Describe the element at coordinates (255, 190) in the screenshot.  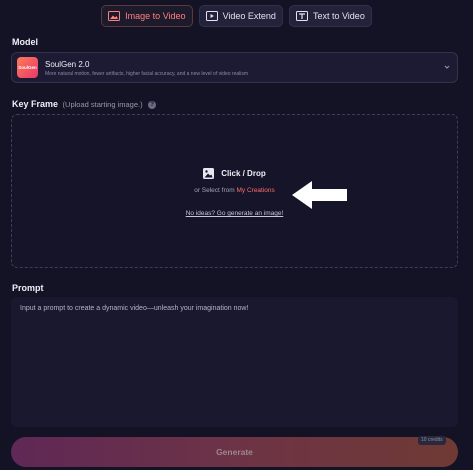
I see `my-creations-link: My Creations` at that location.